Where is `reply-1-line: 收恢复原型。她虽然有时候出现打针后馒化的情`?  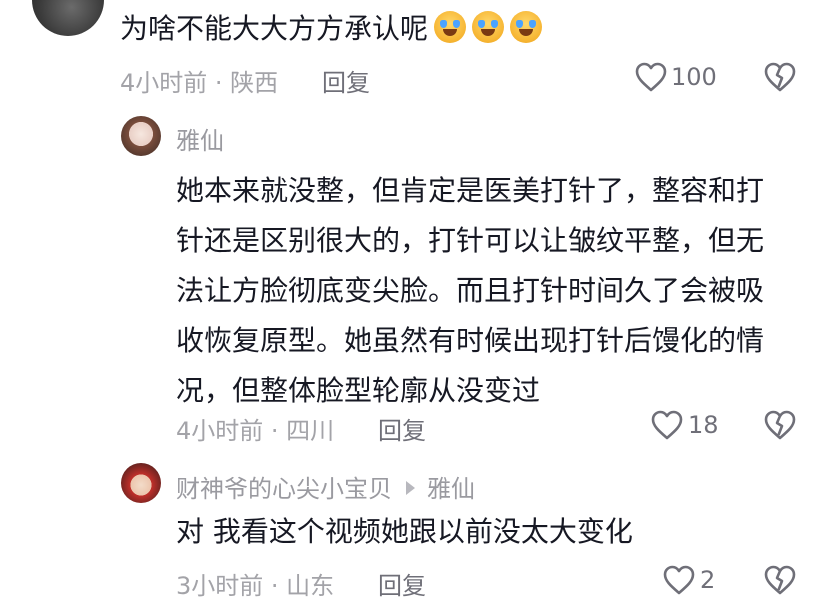 reply-1-line: 收恢复原型。她虽然有时候出现打针后馒化的情 is located at coordinates (470, 340).